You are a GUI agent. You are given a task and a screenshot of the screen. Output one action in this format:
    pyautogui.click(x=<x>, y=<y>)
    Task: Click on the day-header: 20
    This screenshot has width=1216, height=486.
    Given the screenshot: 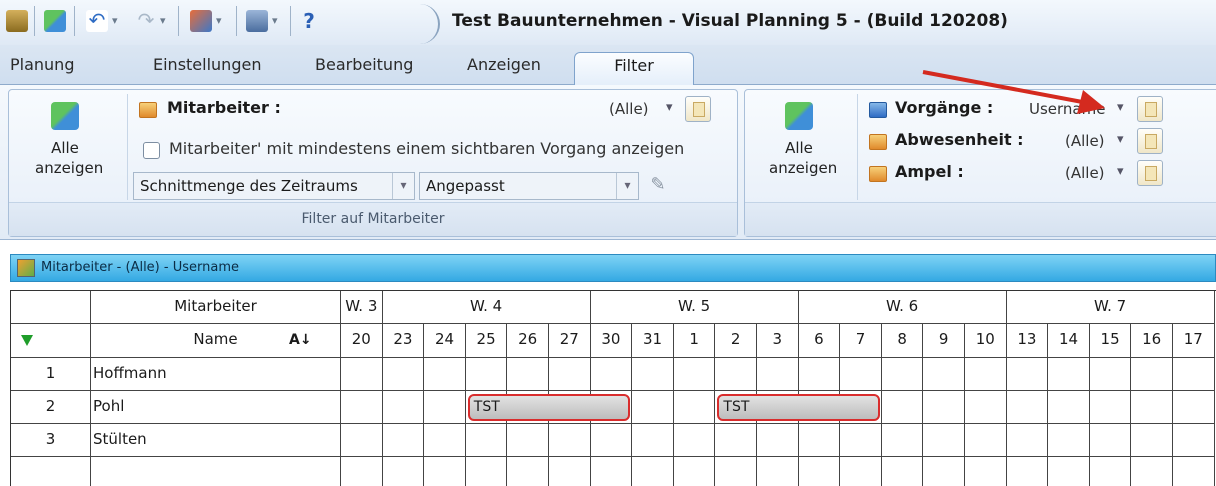 What is the action you would take?
    pyautogui.click(x=362, y=341)
    